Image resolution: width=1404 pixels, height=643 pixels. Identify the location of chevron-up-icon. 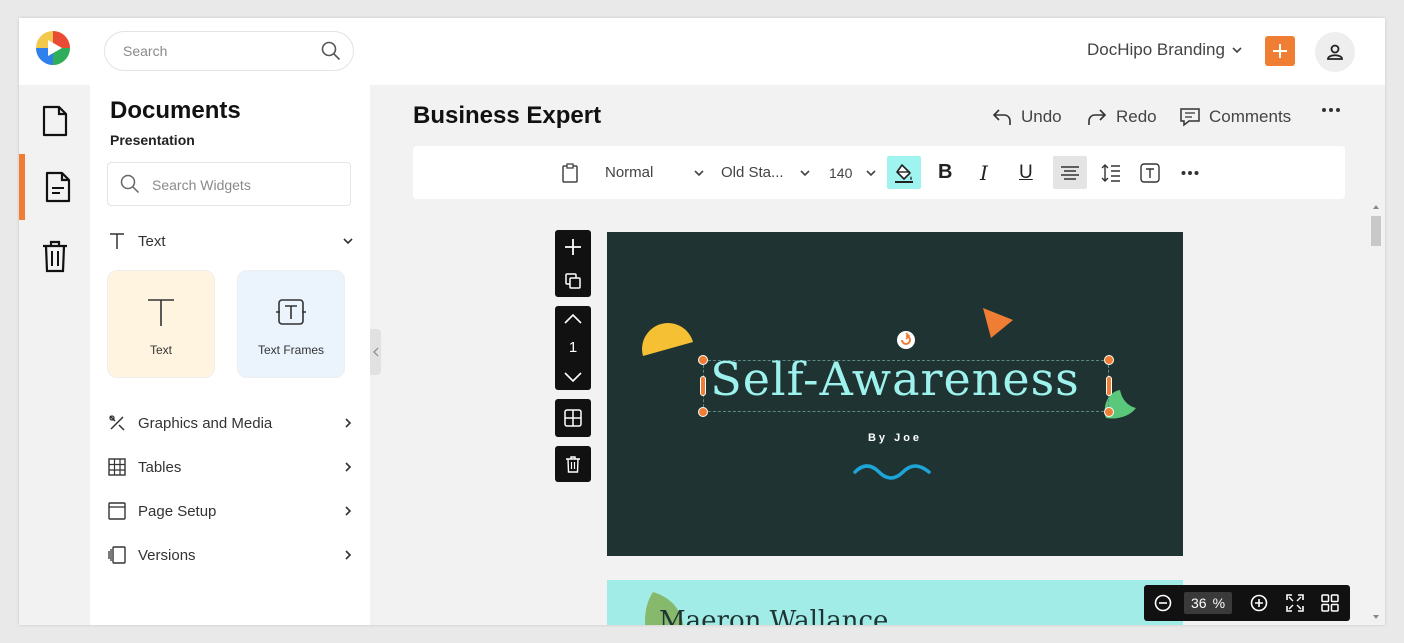
(573, 318).